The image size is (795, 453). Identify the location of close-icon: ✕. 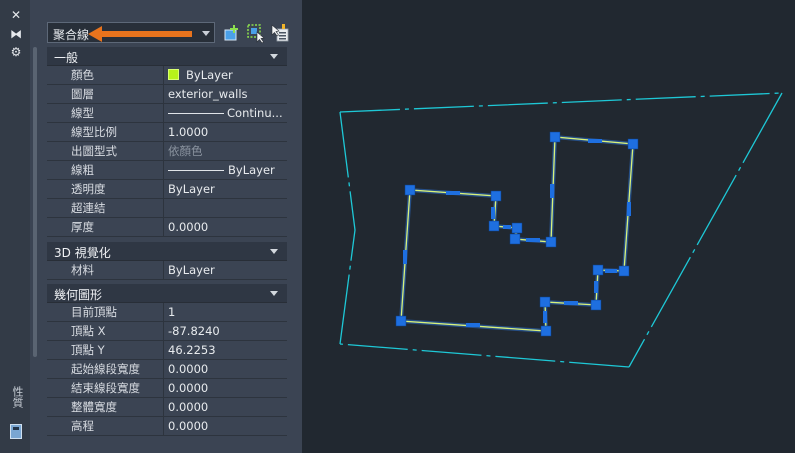
(16, 15).